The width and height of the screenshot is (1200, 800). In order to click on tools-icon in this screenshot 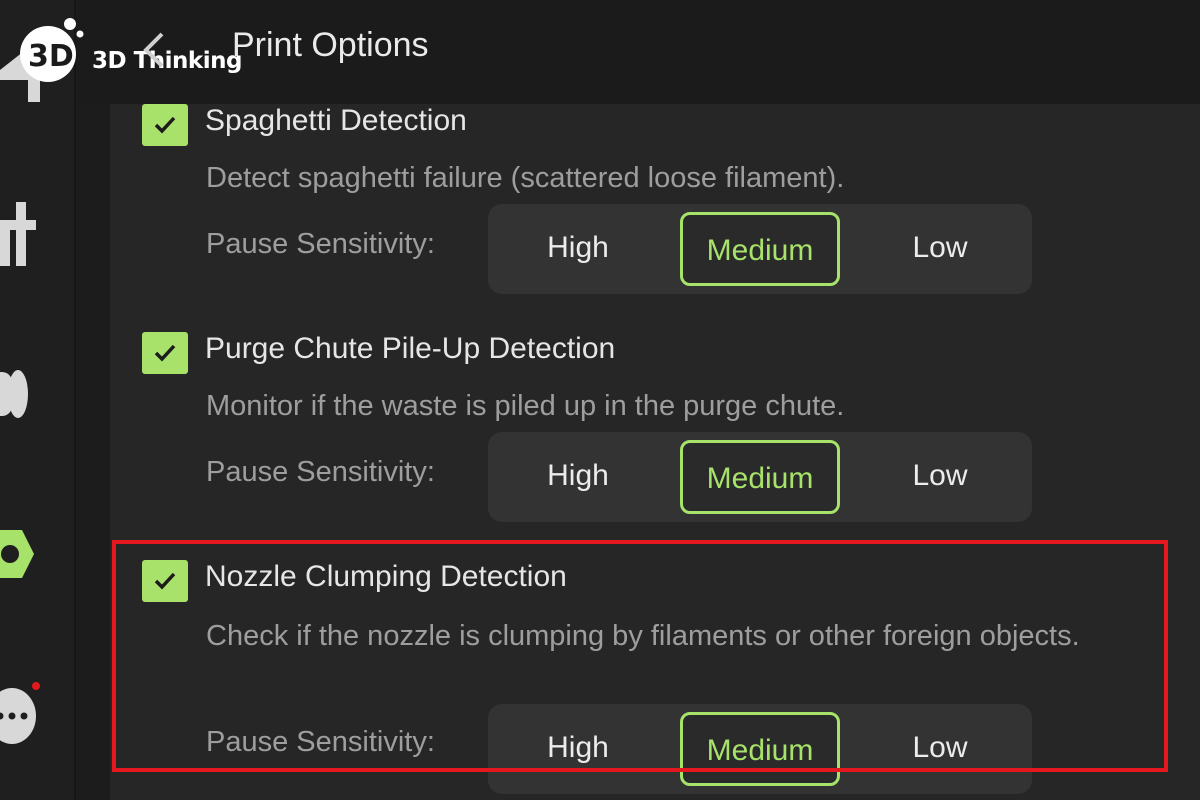, I will do `click(37, 237)`.